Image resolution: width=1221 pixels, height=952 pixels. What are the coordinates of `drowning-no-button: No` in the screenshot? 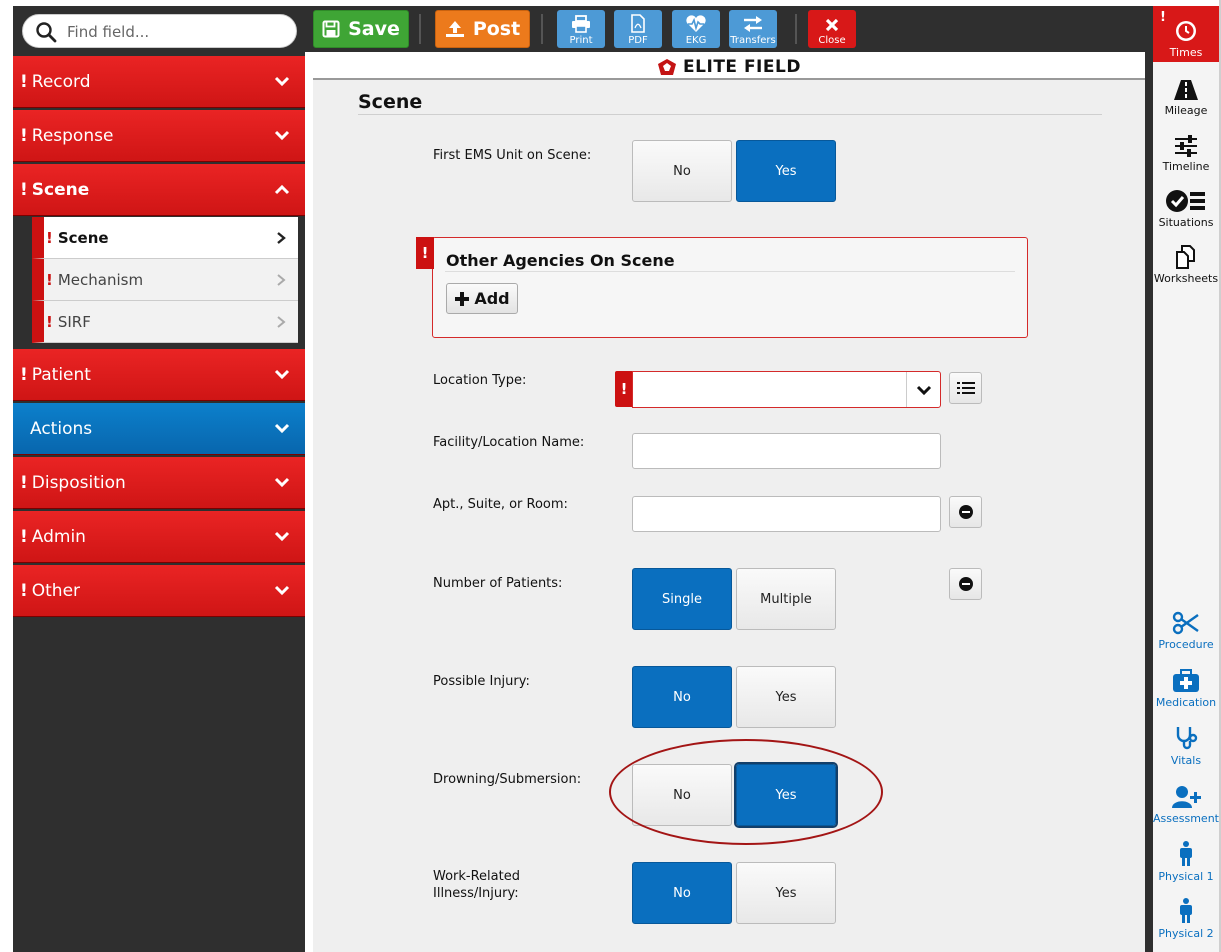 It's located at (682, 795).